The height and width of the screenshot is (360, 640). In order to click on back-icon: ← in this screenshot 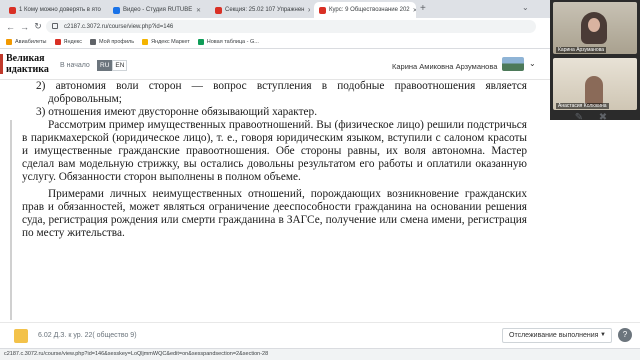, I will do `click(10, 27)`.